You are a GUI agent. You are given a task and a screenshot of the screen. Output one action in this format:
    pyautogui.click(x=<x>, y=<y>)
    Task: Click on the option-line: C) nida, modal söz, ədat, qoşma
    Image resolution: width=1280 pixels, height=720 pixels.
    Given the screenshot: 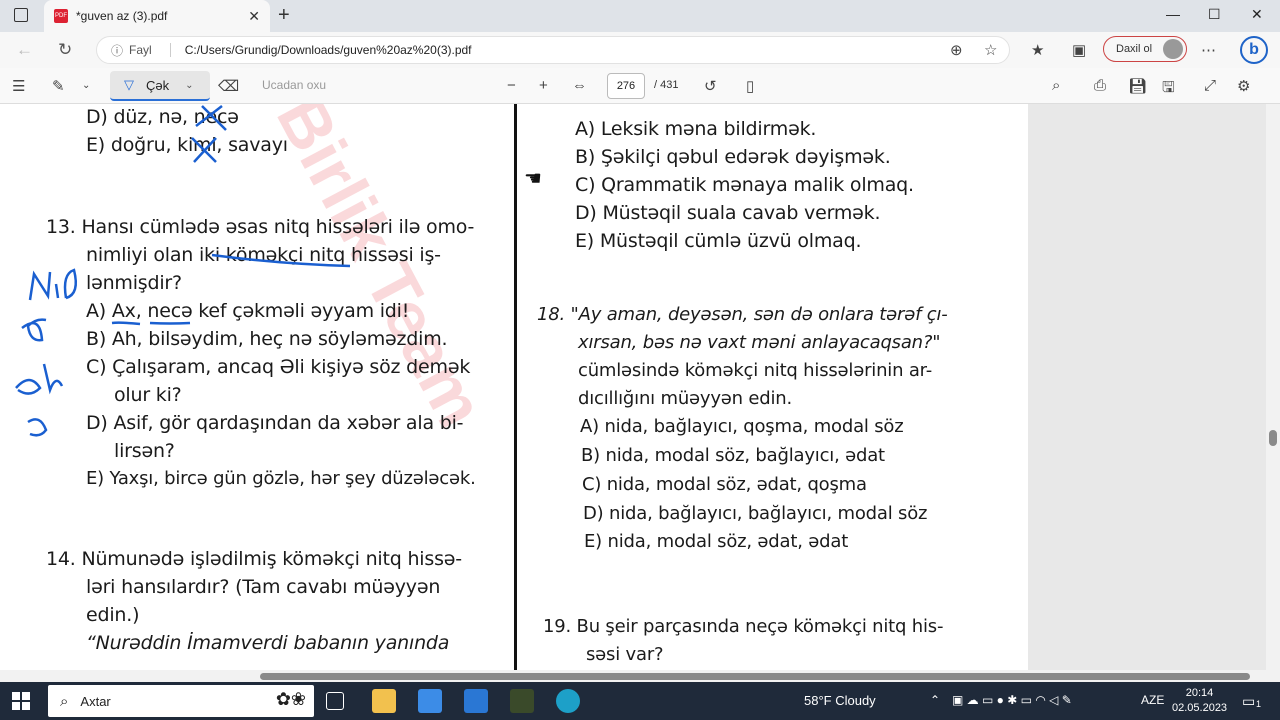 What is the action you would take?
    pyautogui.click(x=724, y=484)
    